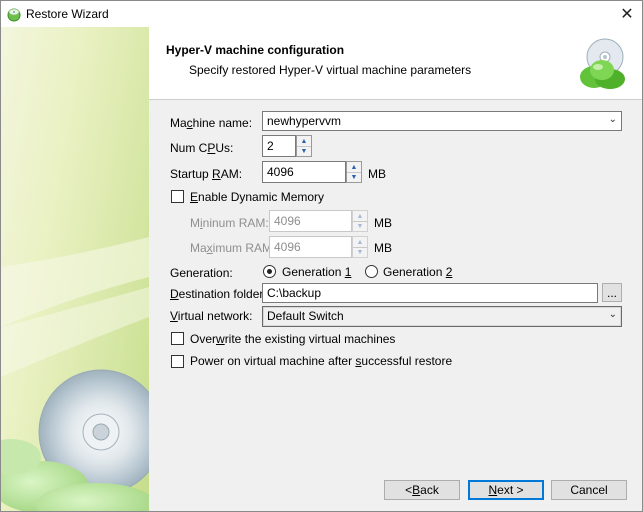  I want to click on destination-folder-input: C:\backup, so click(430, 293).